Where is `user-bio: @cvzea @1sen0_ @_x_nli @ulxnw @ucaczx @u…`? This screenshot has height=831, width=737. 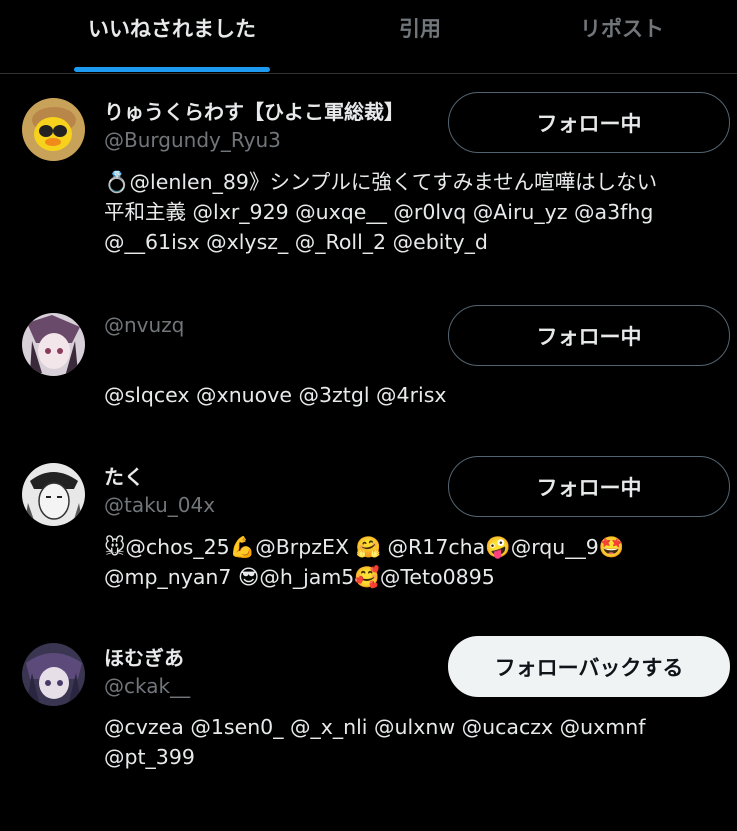 user-bio: @cvzea @1sen0_ @_x_nli @ulxnw @ucaczx @u… is located at coordinates (414, 742).